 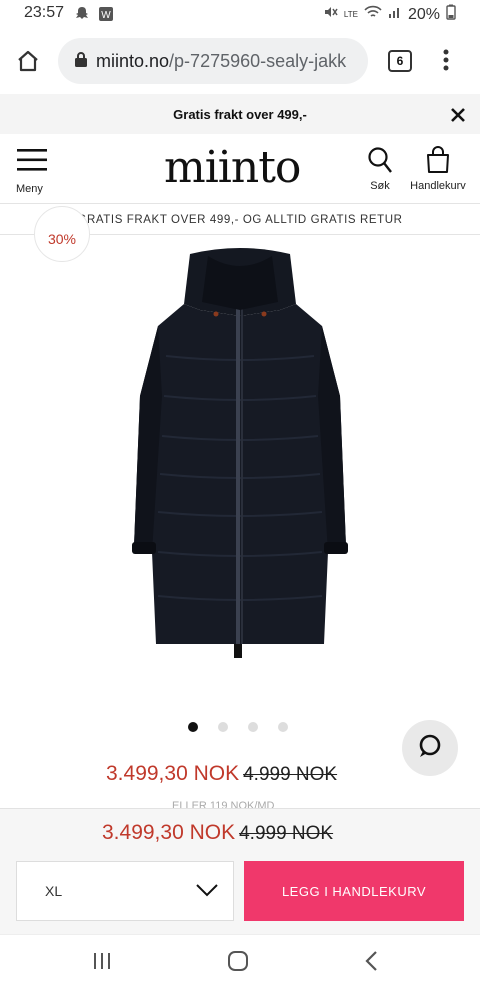 I want to click on promo-text: Gratis frakt over 499,-, so click(x=240, y=114).